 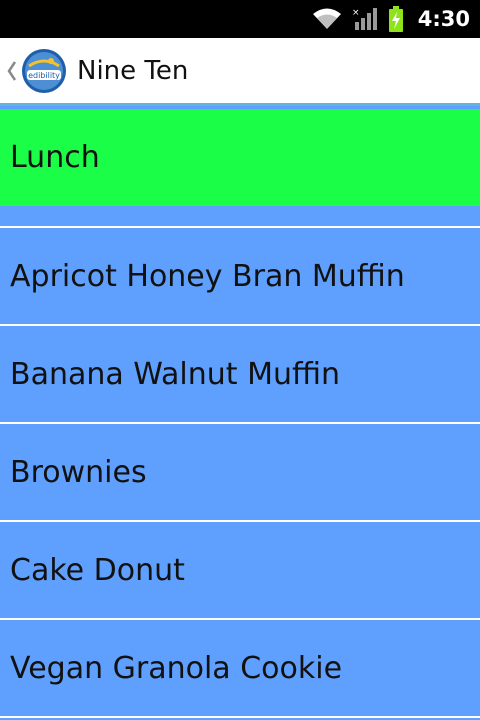 What do you see at coordinates (240, 668) in the screenshot?
I see `list-item: Vegan Granola Cookie` at bounding box center [240, 668].